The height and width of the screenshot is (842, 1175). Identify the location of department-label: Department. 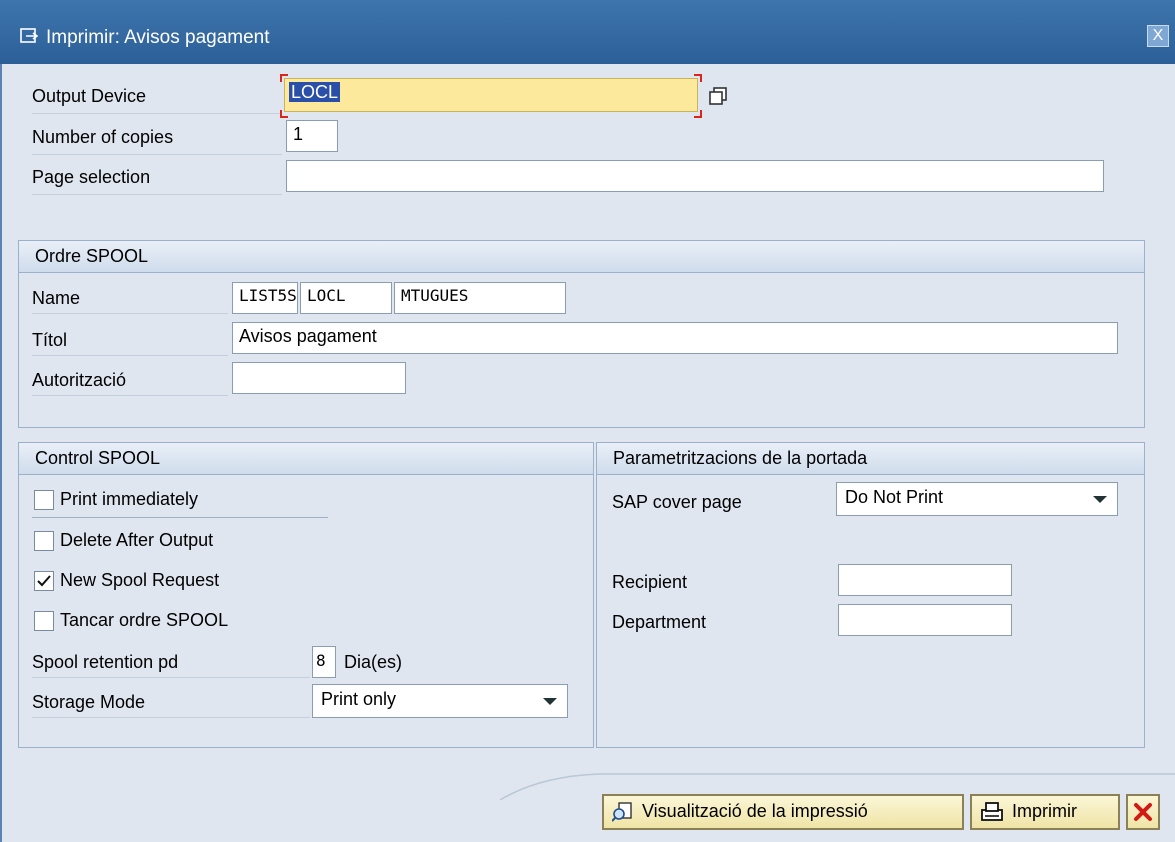
(659, 622).